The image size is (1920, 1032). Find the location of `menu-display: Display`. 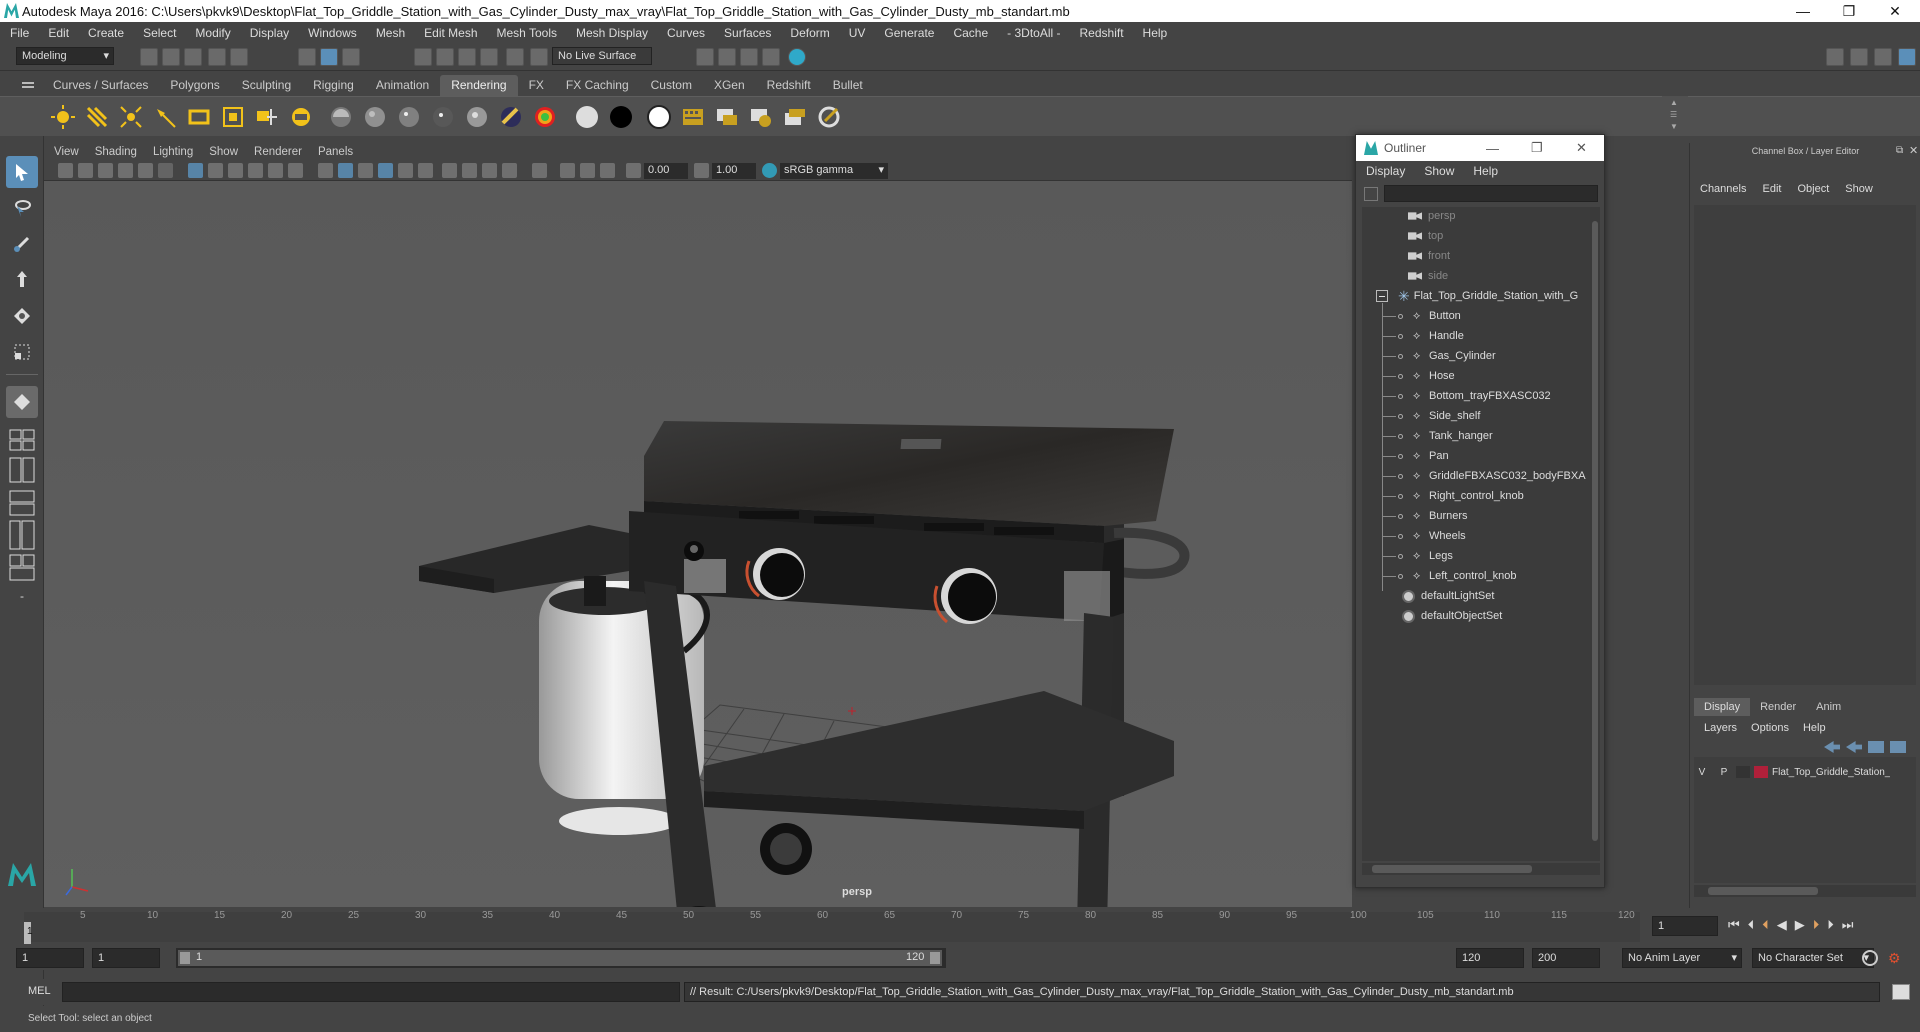

menu-display: Display is located at coordinates (269, 33).